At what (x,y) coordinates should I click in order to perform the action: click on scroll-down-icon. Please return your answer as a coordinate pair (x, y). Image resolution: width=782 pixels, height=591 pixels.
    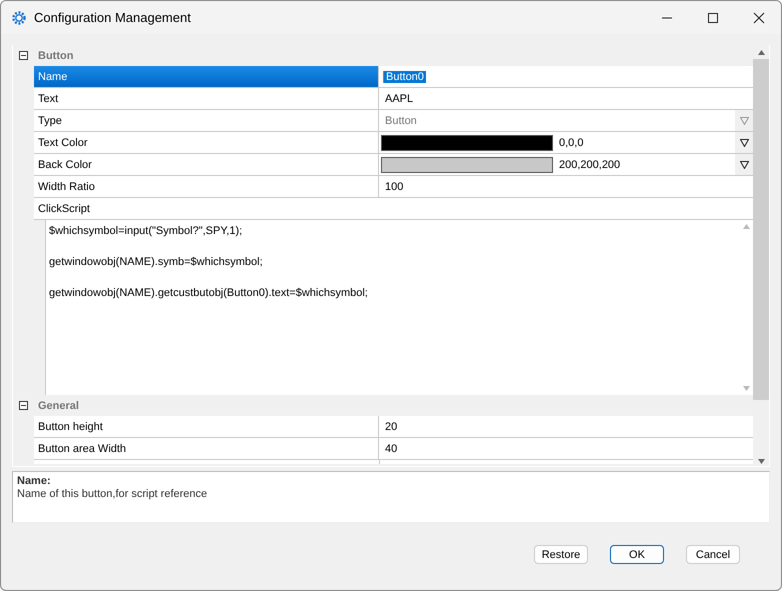
    Looking at the image, I should click on (761, 461).